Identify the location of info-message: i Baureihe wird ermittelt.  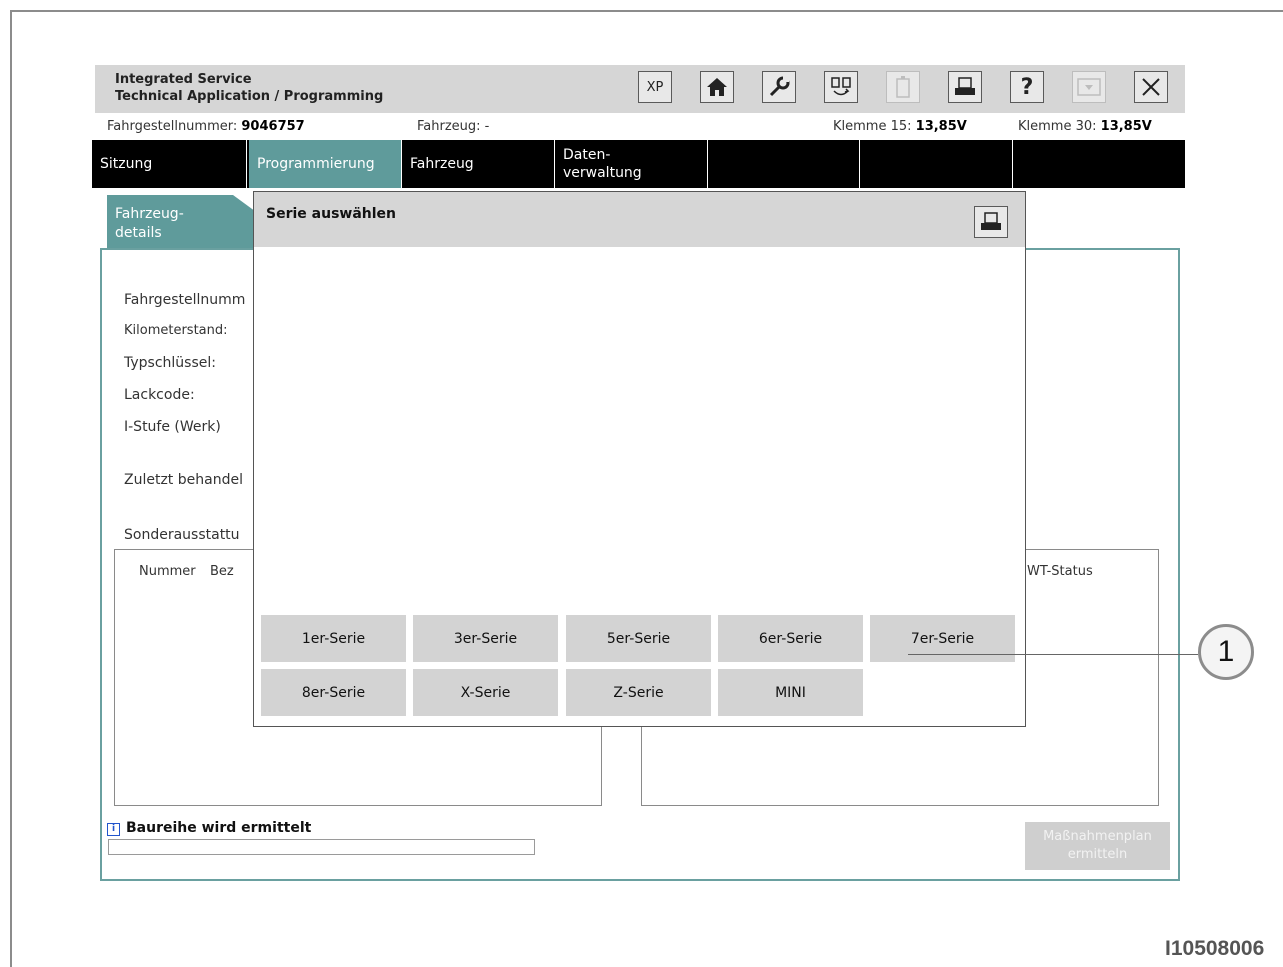
(209, 828).